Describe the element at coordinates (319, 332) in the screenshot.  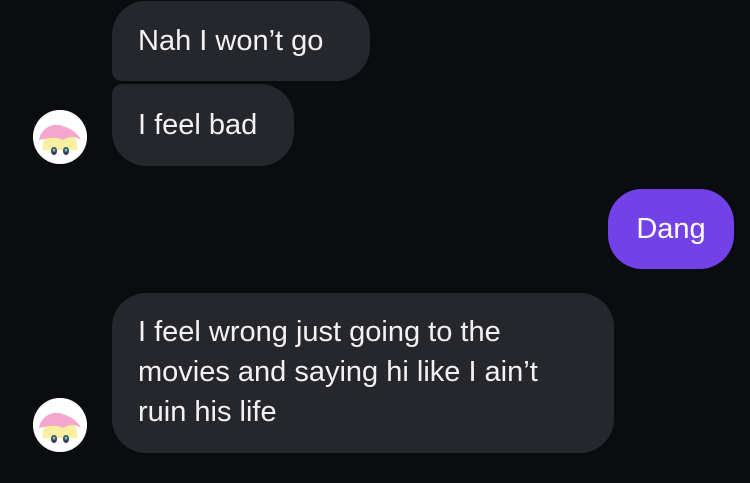
I see `message-text-line: I feel wrong just going to the` at that location.